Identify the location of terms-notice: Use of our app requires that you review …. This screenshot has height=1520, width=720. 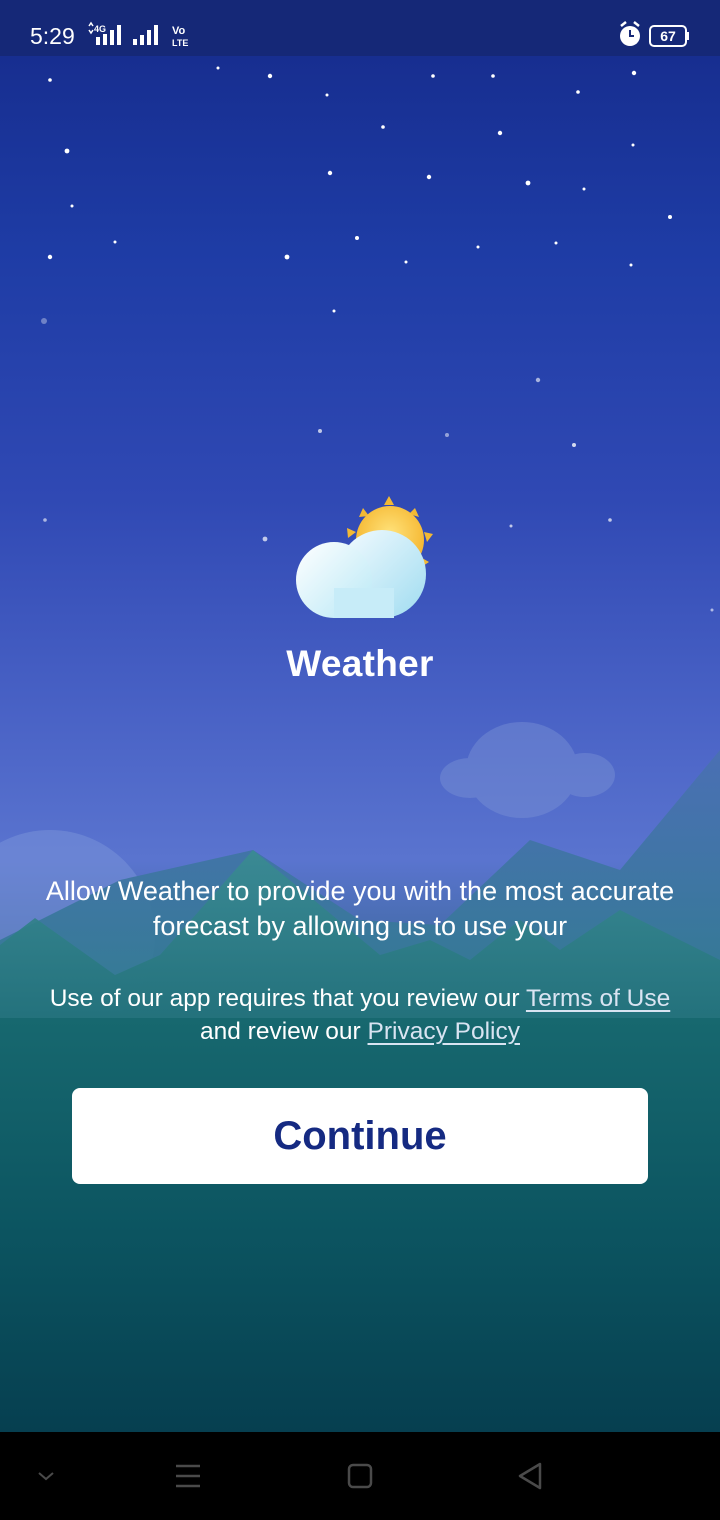
(360, 1015).